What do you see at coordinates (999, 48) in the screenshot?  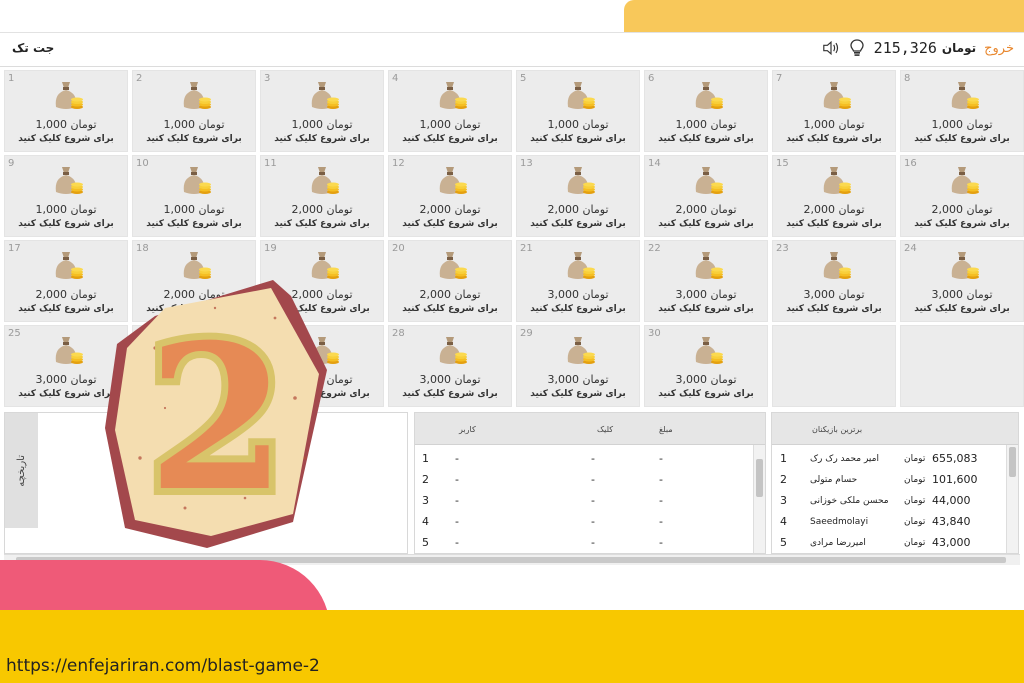 I see `logout-link: خروج` at bounding box center [999, 48].